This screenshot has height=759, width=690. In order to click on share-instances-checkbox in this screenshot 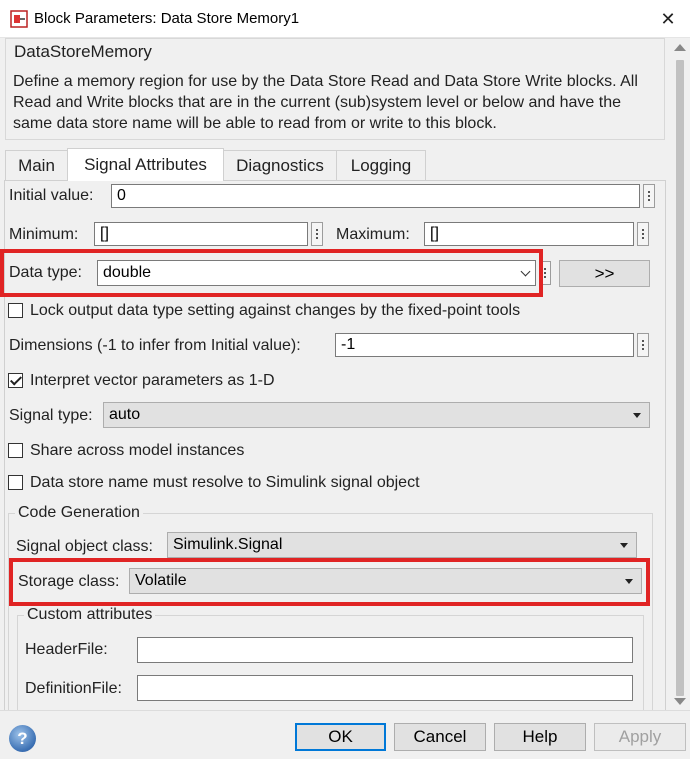, I will do `click(15, 450)`.